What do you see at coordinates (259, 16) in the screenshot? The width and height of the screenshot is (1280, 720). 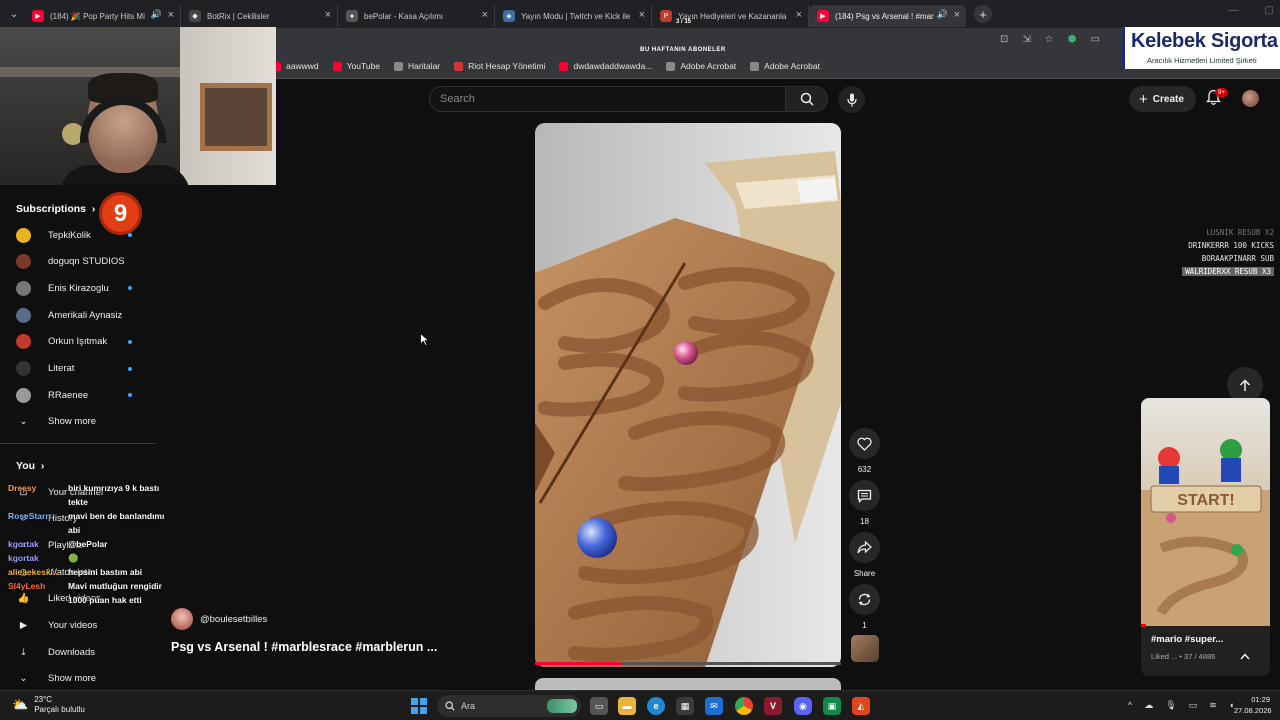 I see `browser-tab: ◆ BotRix | Cekilisler ×` at bounding box center [259, 16].